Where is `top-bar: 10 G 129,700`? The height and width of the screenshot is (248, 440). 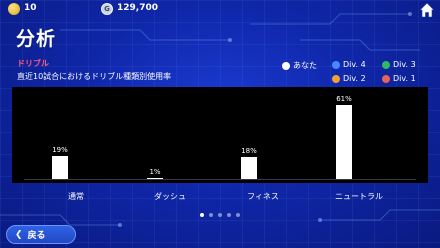 top-bar: 10 G 129,700 is located at coordinates (220, 10).